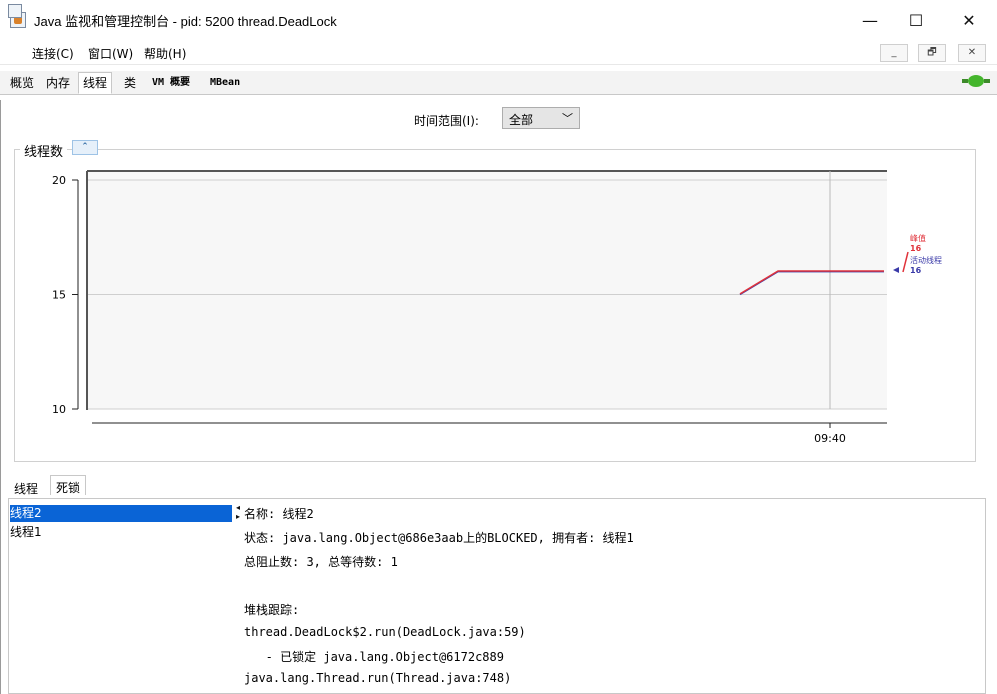 This screenshot has height=694, width=997. Describe the element at coordinates (121, 513) in the screenshot. I see `thread-list-item: 线程2` at that location.